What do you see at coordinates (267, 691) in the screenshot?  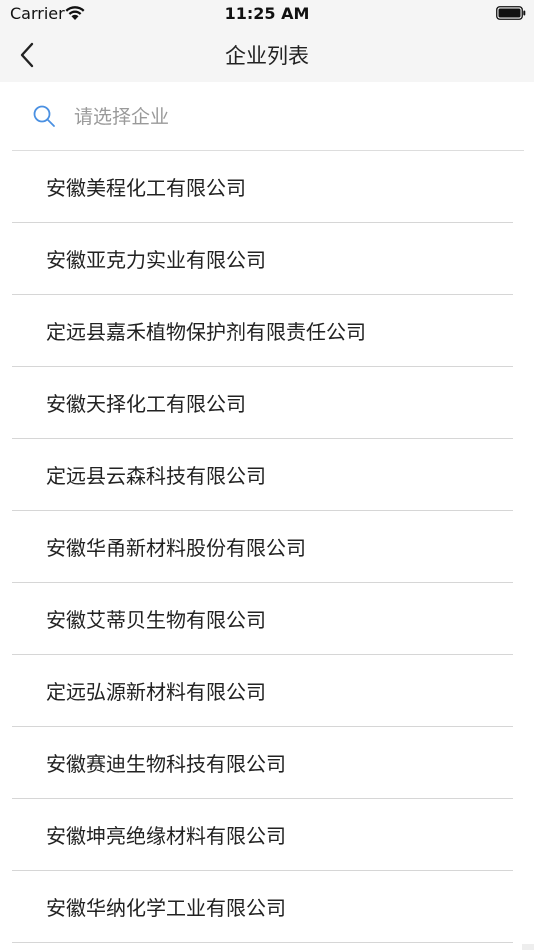 I see `list-item: 定远弘源新材料有限公司` at bounding box center [267, 691].